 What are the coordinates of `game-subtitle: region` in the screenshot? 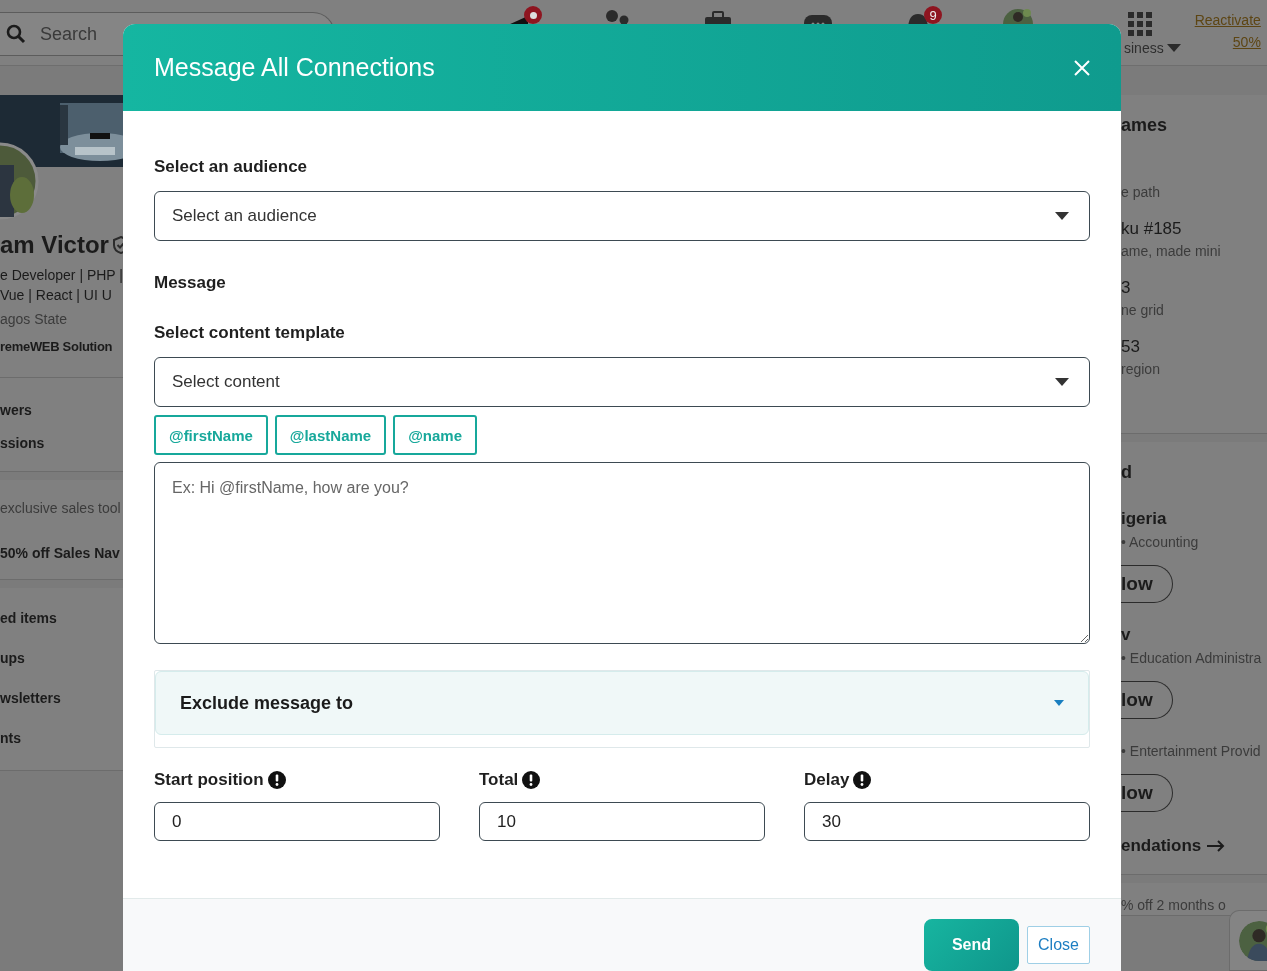 It's located at (1141, 369).